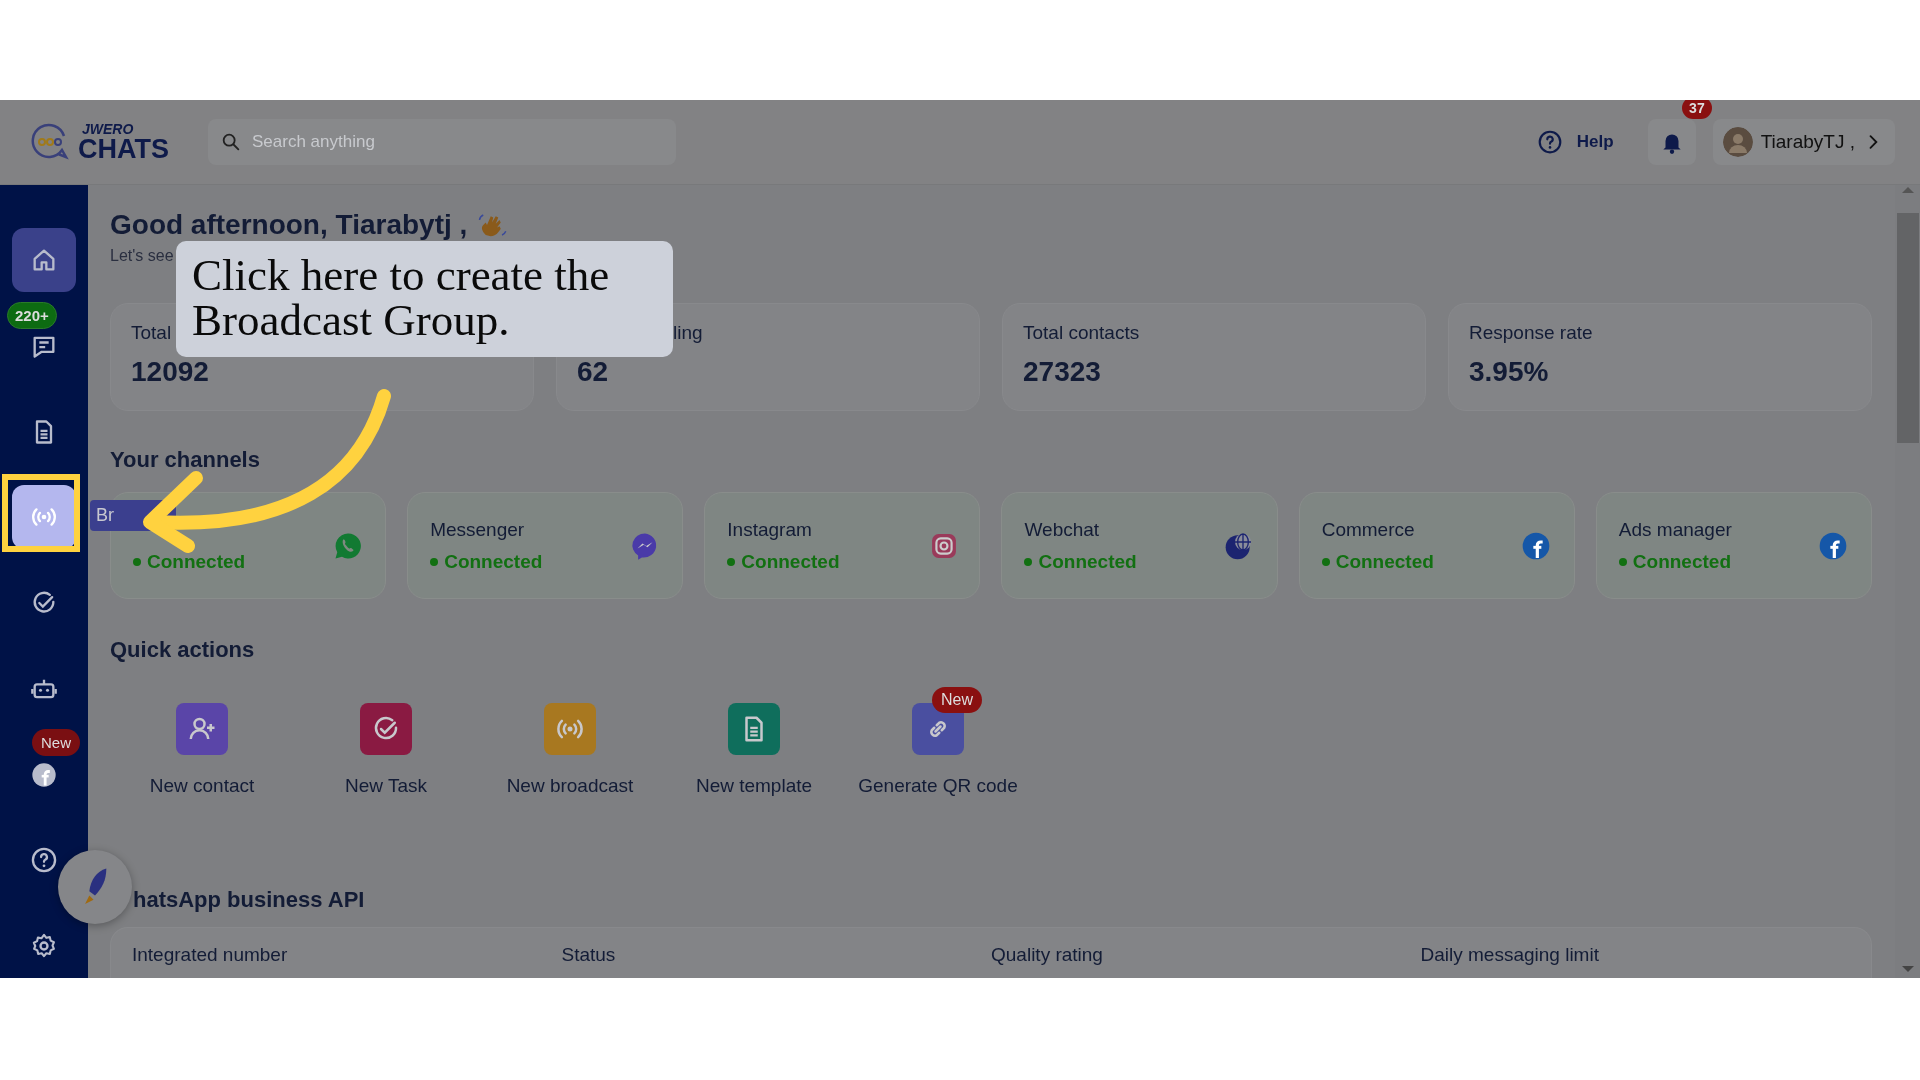 Image resolution: width=1920 pixels, height=1080 pixels. I want to click on new-badge: New, so click(957, 700).